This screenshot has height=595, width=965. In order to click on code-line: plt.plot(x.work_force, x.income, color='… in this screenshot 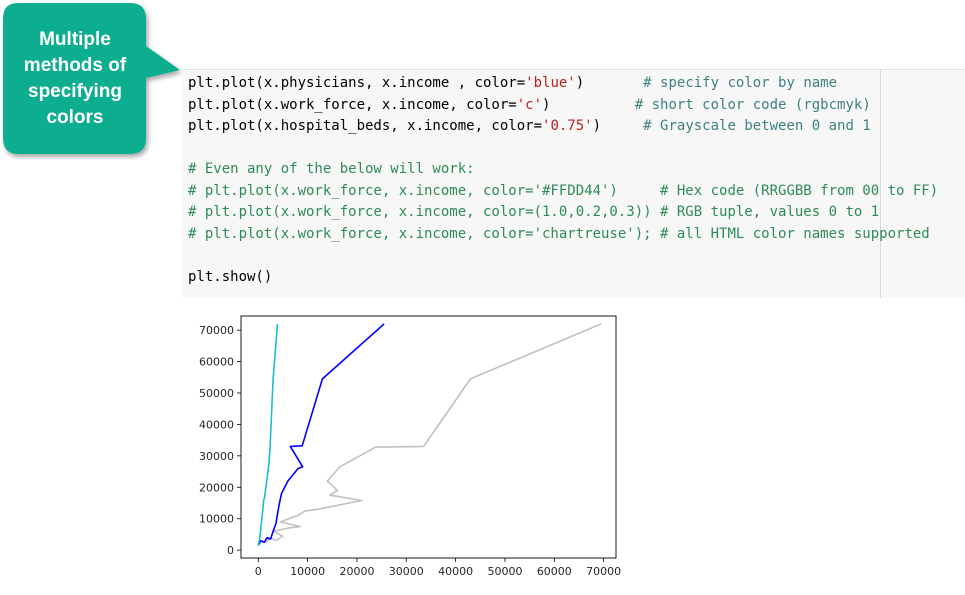, I will do `click(563, 106)`.